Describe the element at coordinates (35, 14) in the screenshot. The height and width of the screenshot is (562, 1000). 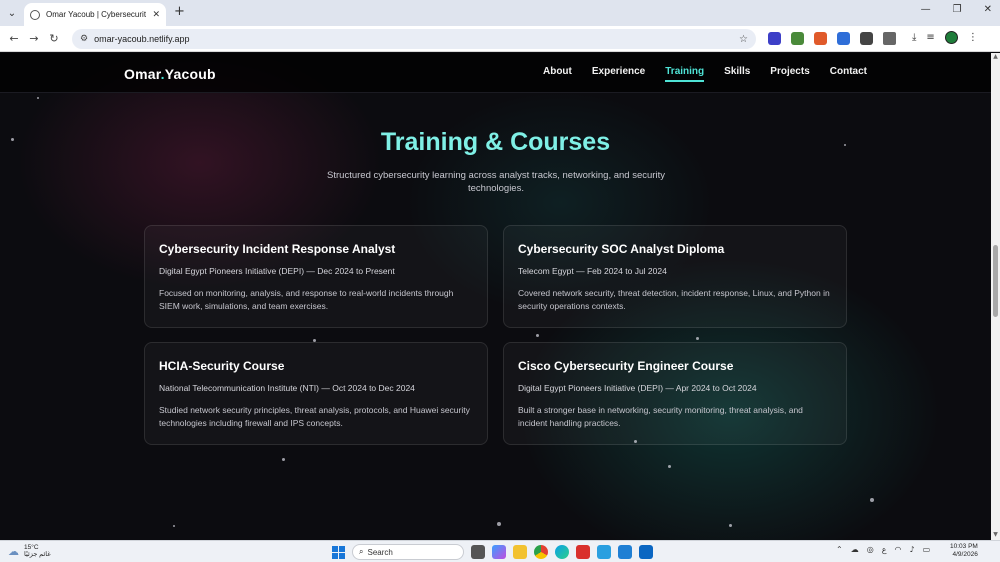
I see `globe-icon` at that location.